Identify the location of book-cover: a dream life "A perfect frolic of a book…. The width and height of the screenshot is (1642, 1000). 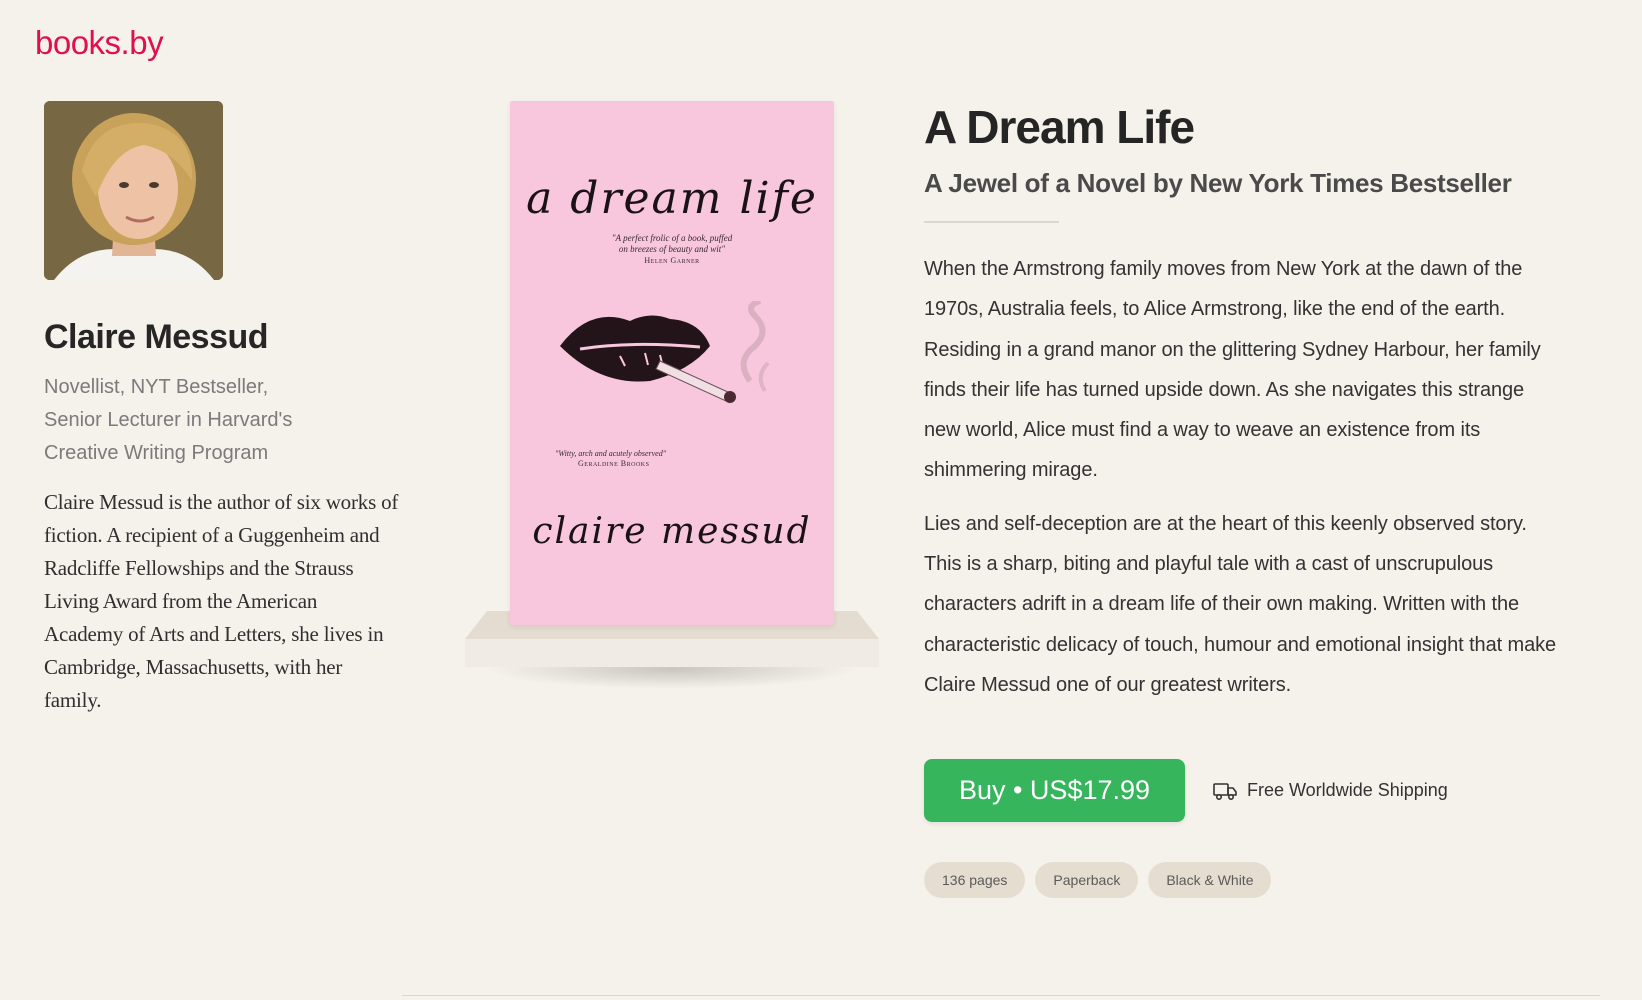
(672, 363).